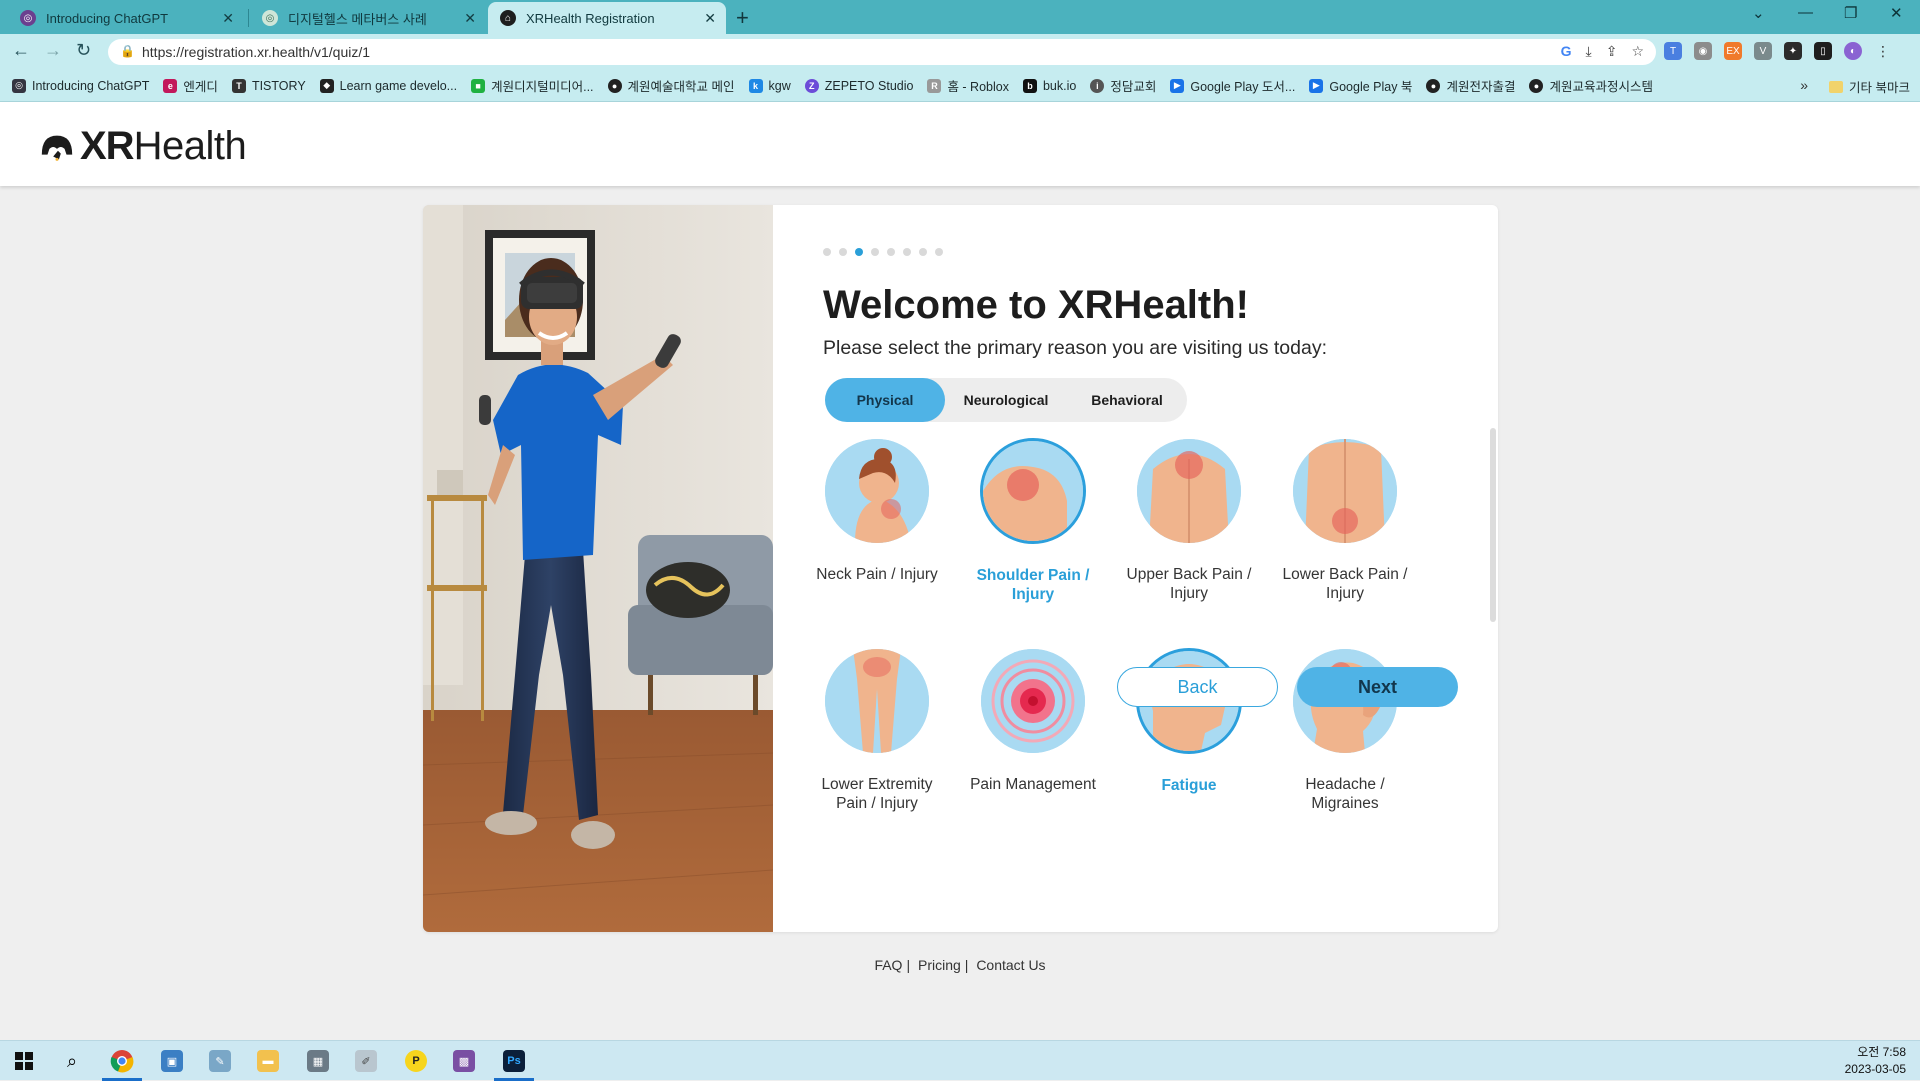  Describe the element at coordinates (24, 1061) in the screenshot. I see `windows-start-icon` at that location.